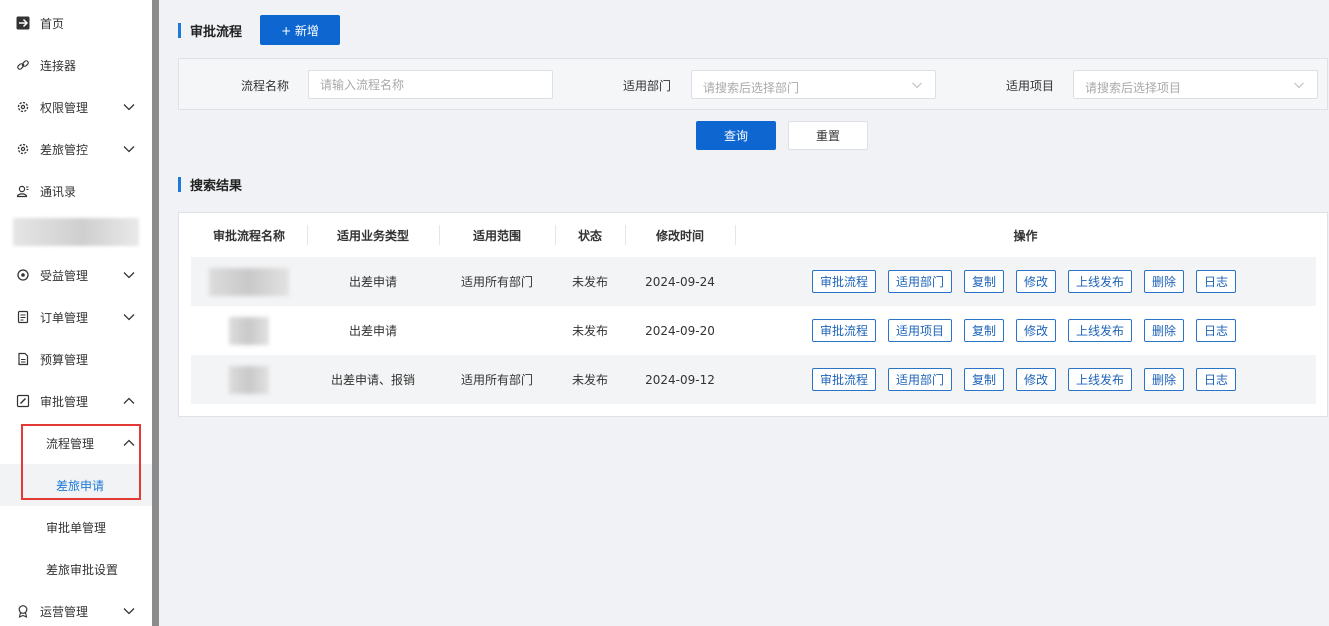 The height and width of the screenshot is (626, 1329). I want to click on sidebar-item-approval-forms: 审批单管理, so click(76, 527).